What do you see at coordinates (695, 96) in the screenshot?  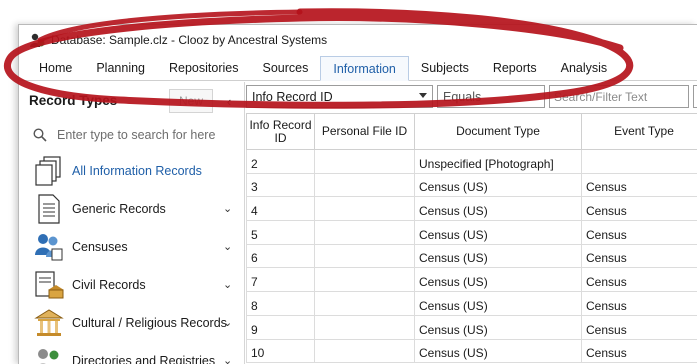 I see `filter-go-button` at bounding box center [695, 96].